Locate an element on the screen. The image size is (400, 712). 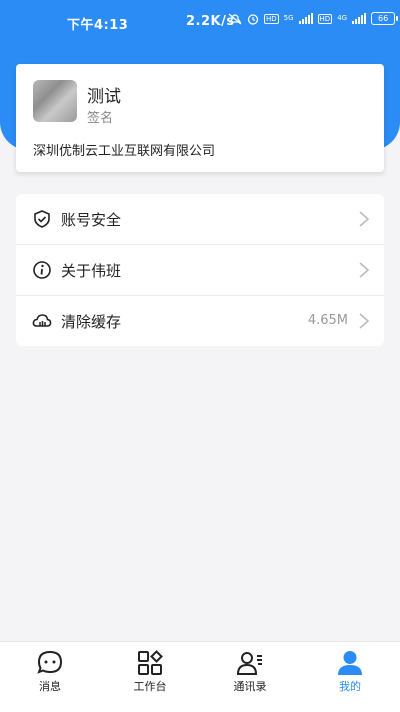
user-signature: 签名 is located at coordinates (100, 118).